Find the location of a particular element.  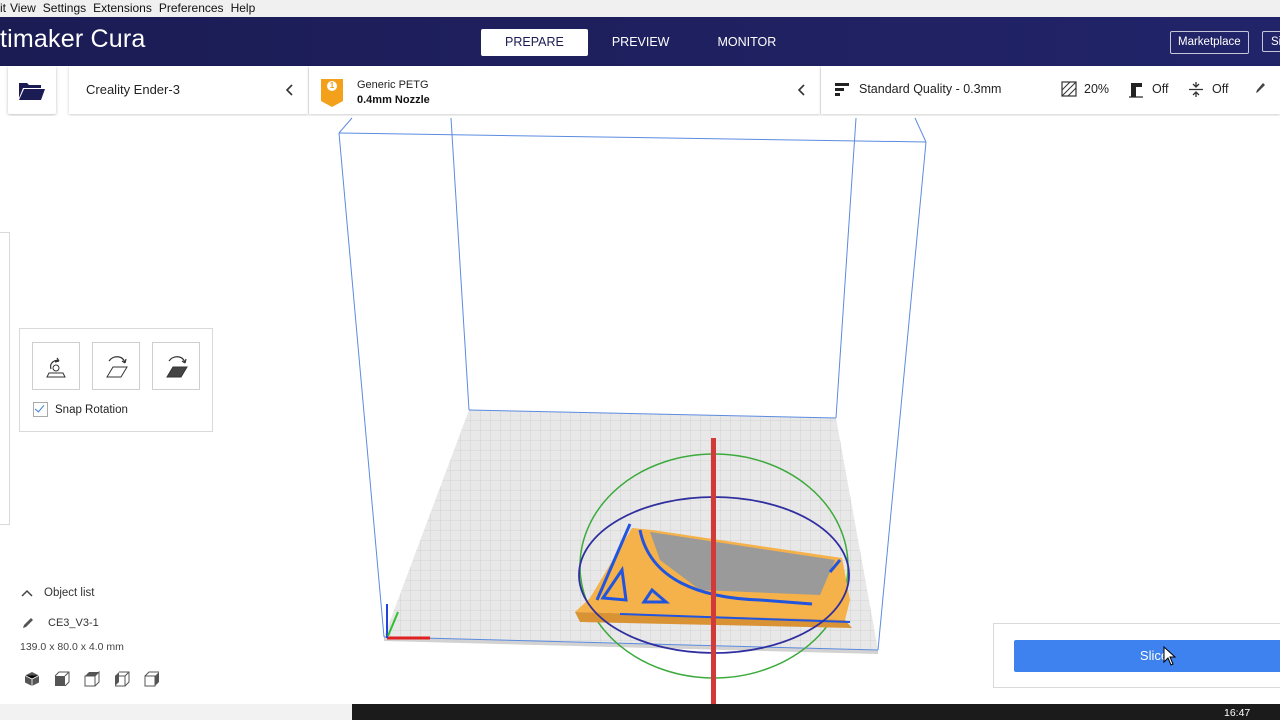

reset-rotation-button is located at coordinates (56, 366).